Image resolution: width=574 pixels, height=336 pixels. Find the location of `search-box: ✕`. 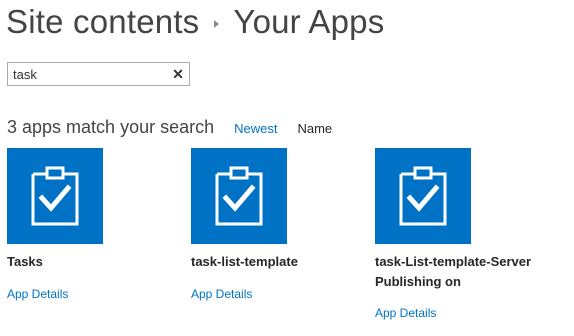

search-box: ✕ is located at coordinates (98, 74).